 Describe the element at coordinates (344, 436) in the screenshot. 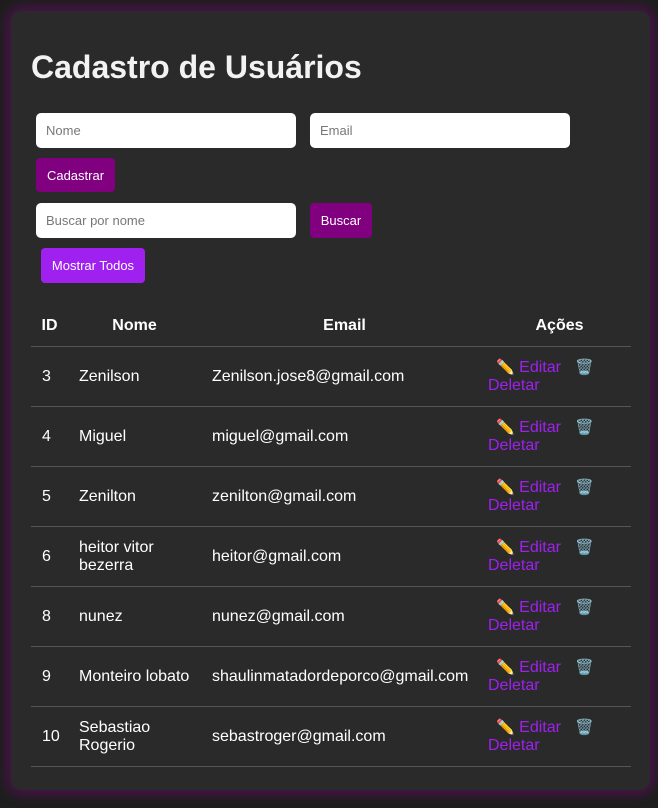

I see `cell-email: miguel@gmail.com` at that location.